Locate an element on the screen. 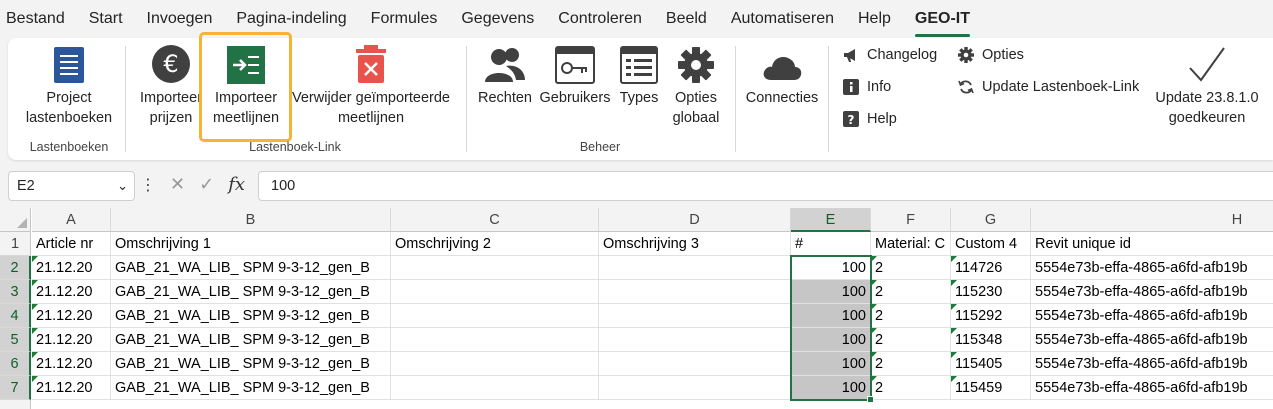 Image resolution: width=1273 pixels, height=409 pixels. row-header-2: 2 is located at coordinates (15, 268).